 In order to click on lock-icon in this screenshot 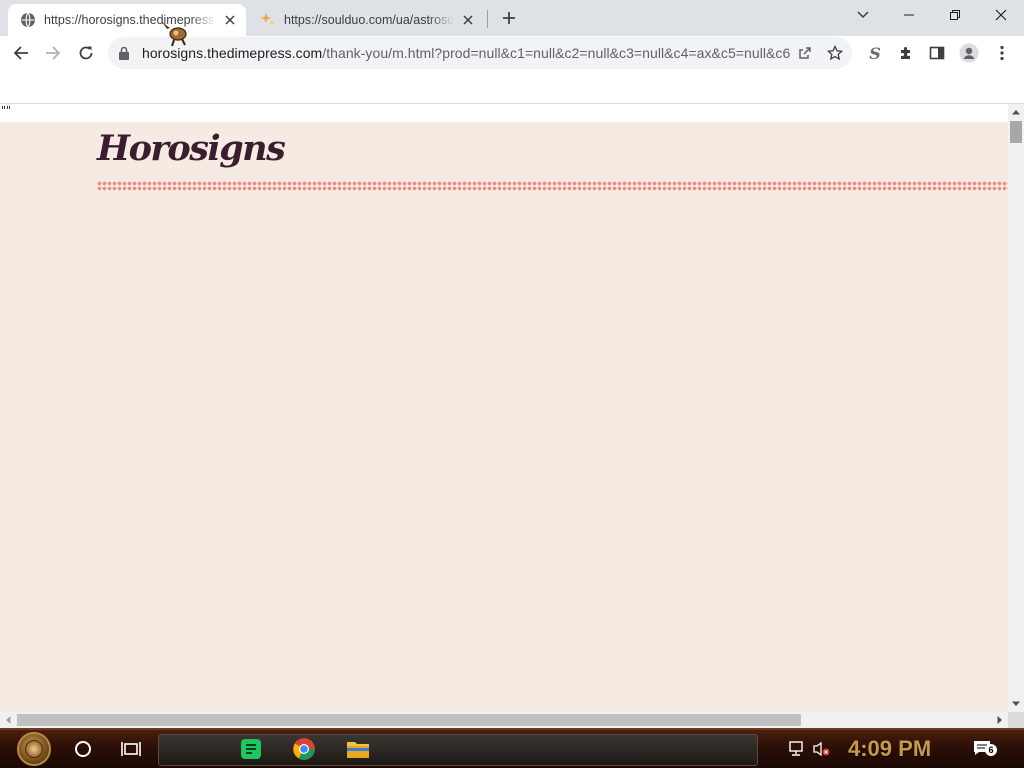, I will do `click(126, 53)`.